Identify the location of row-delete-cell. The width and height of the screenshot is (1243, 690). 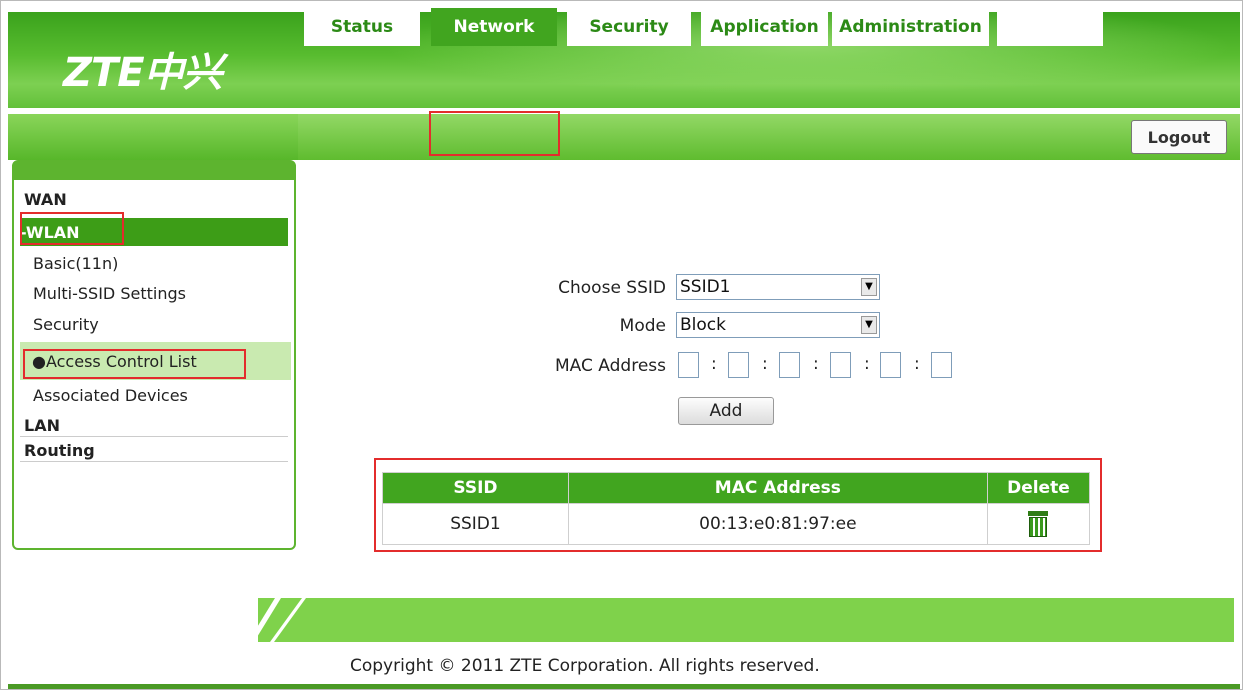
(1038, 524).